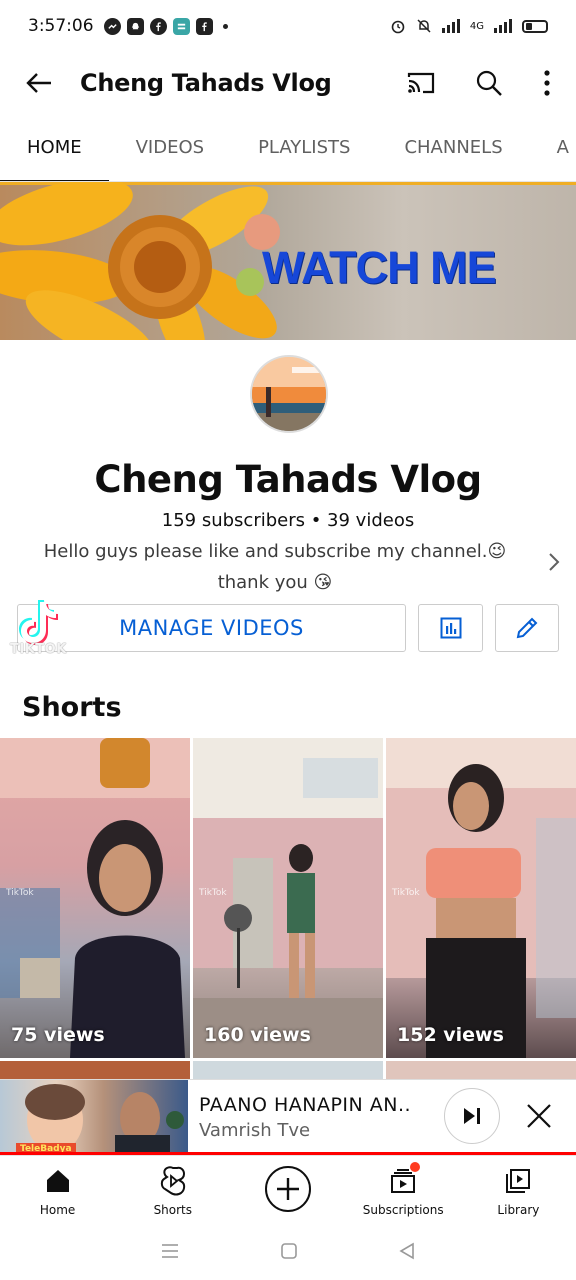  I want to click on channel-tabs: HOME VIDEOS PLAYLISTS CHANNELS A, so click(288, 148).